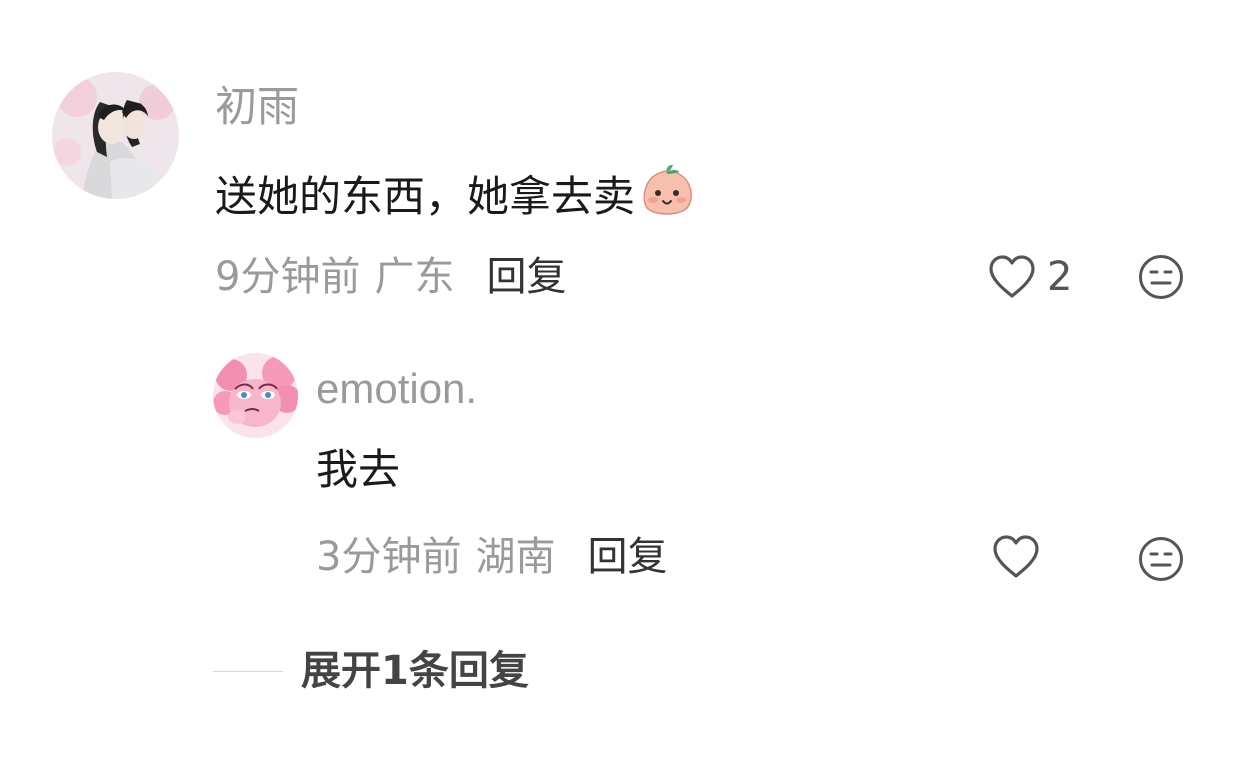 The width and height of the screenshot is (1260, 759). I want to click on comment-location: 湖南, so click(515, 557).